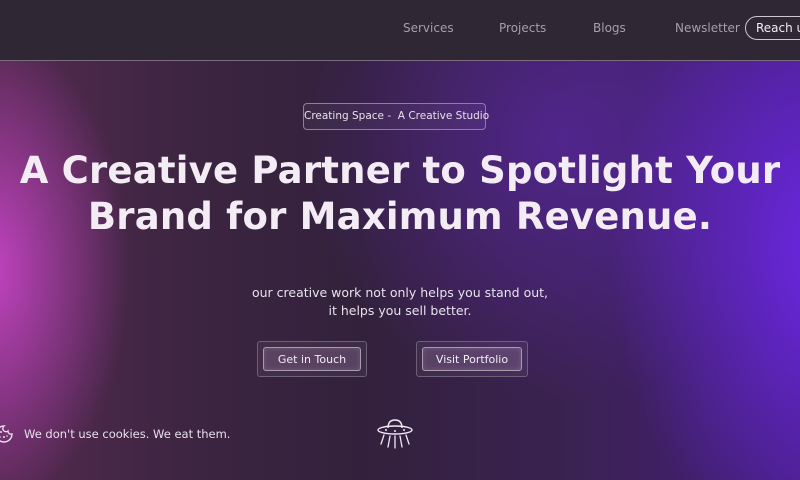 The height and width of the screenshot is (480, 800). I want to click on headline-line-2: Brand for Maximum Revenue., so click(400, 216).